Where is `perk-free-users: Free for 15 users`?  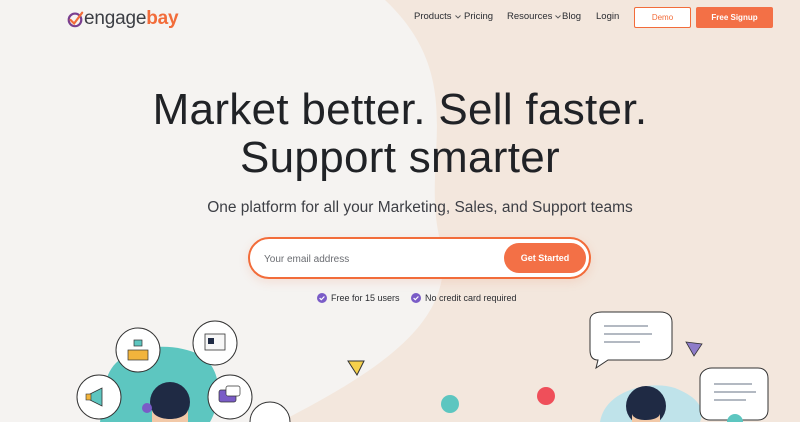
perk-free-users: Free for 15 users is located at coordinates (358, 298).